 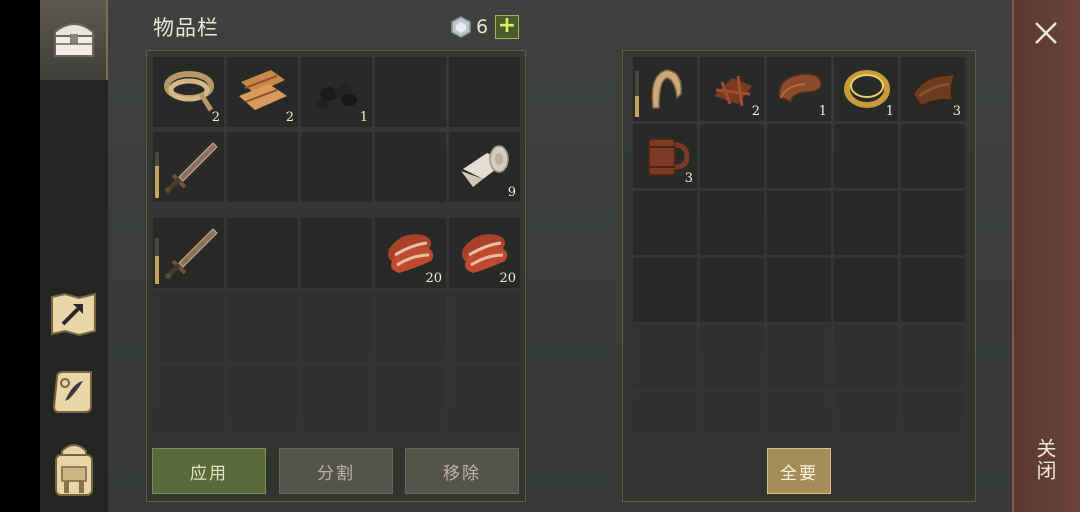 I want to click on inventory-slot: 1, so click(x=336, y=92).